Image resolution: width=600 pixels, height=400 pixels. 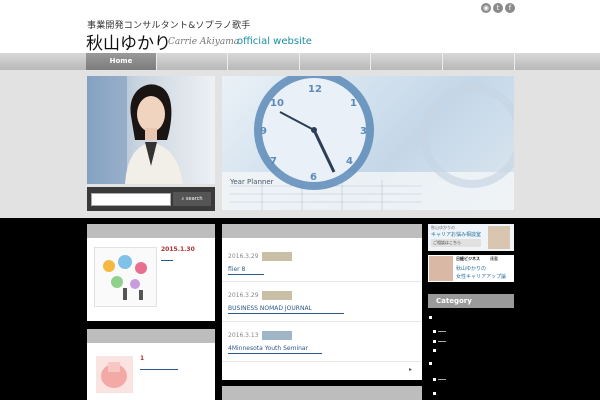 I want to click on search-icon: ⌕, so click(x=183, y=199).